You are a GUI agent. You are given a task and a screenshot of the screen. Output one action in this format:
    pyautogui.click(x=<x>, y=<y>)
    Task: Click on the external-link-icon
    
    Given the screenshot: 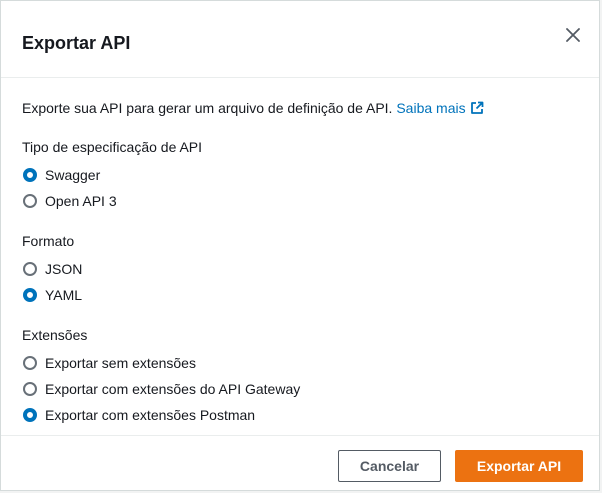 What is the action you would take?
    pyautogui.click(x=477, y=110)
    